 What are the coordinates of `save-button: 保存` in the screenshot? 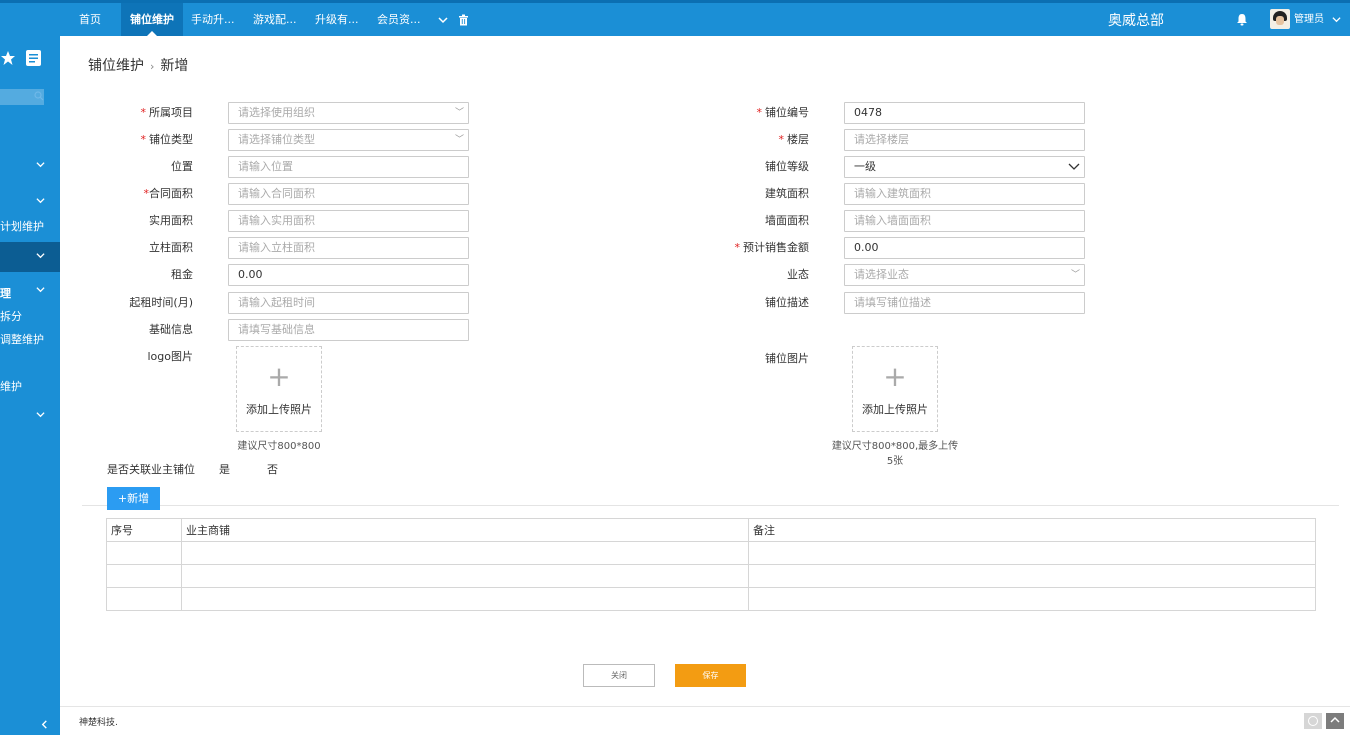 It's located at (710, 675).